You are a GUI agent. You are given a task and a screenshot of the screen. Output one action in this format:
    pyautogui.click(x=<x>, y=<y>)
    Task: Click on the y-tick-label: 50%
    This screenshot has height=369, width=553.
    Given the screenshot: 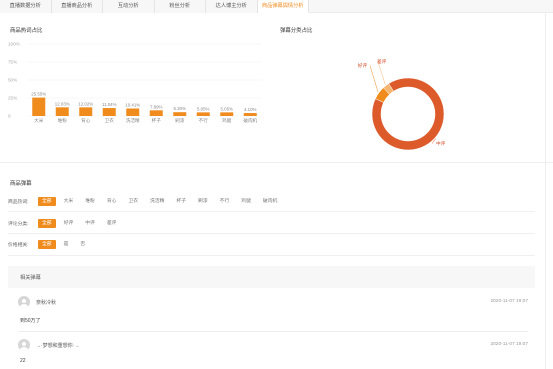 What is the action you would take?
    pyautogui.click(x=12, y=80)
    